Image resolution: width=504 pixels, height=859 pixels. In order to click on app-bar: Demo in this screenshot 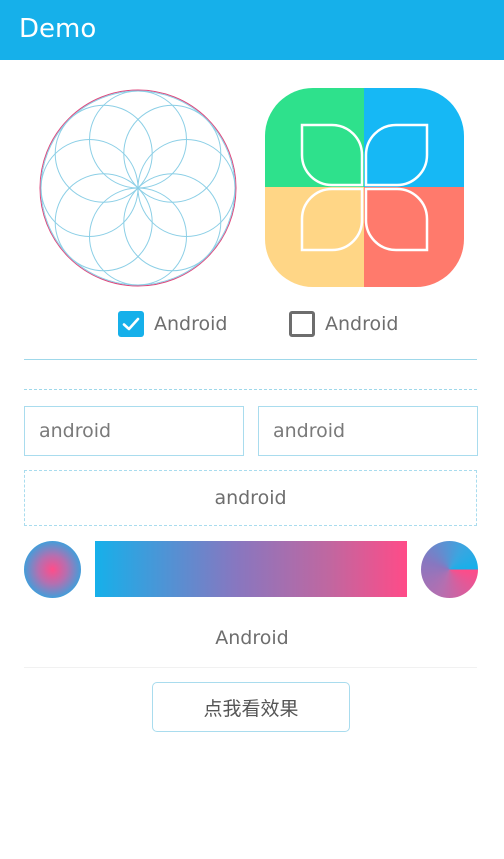, I will do `click(252, 30)`.